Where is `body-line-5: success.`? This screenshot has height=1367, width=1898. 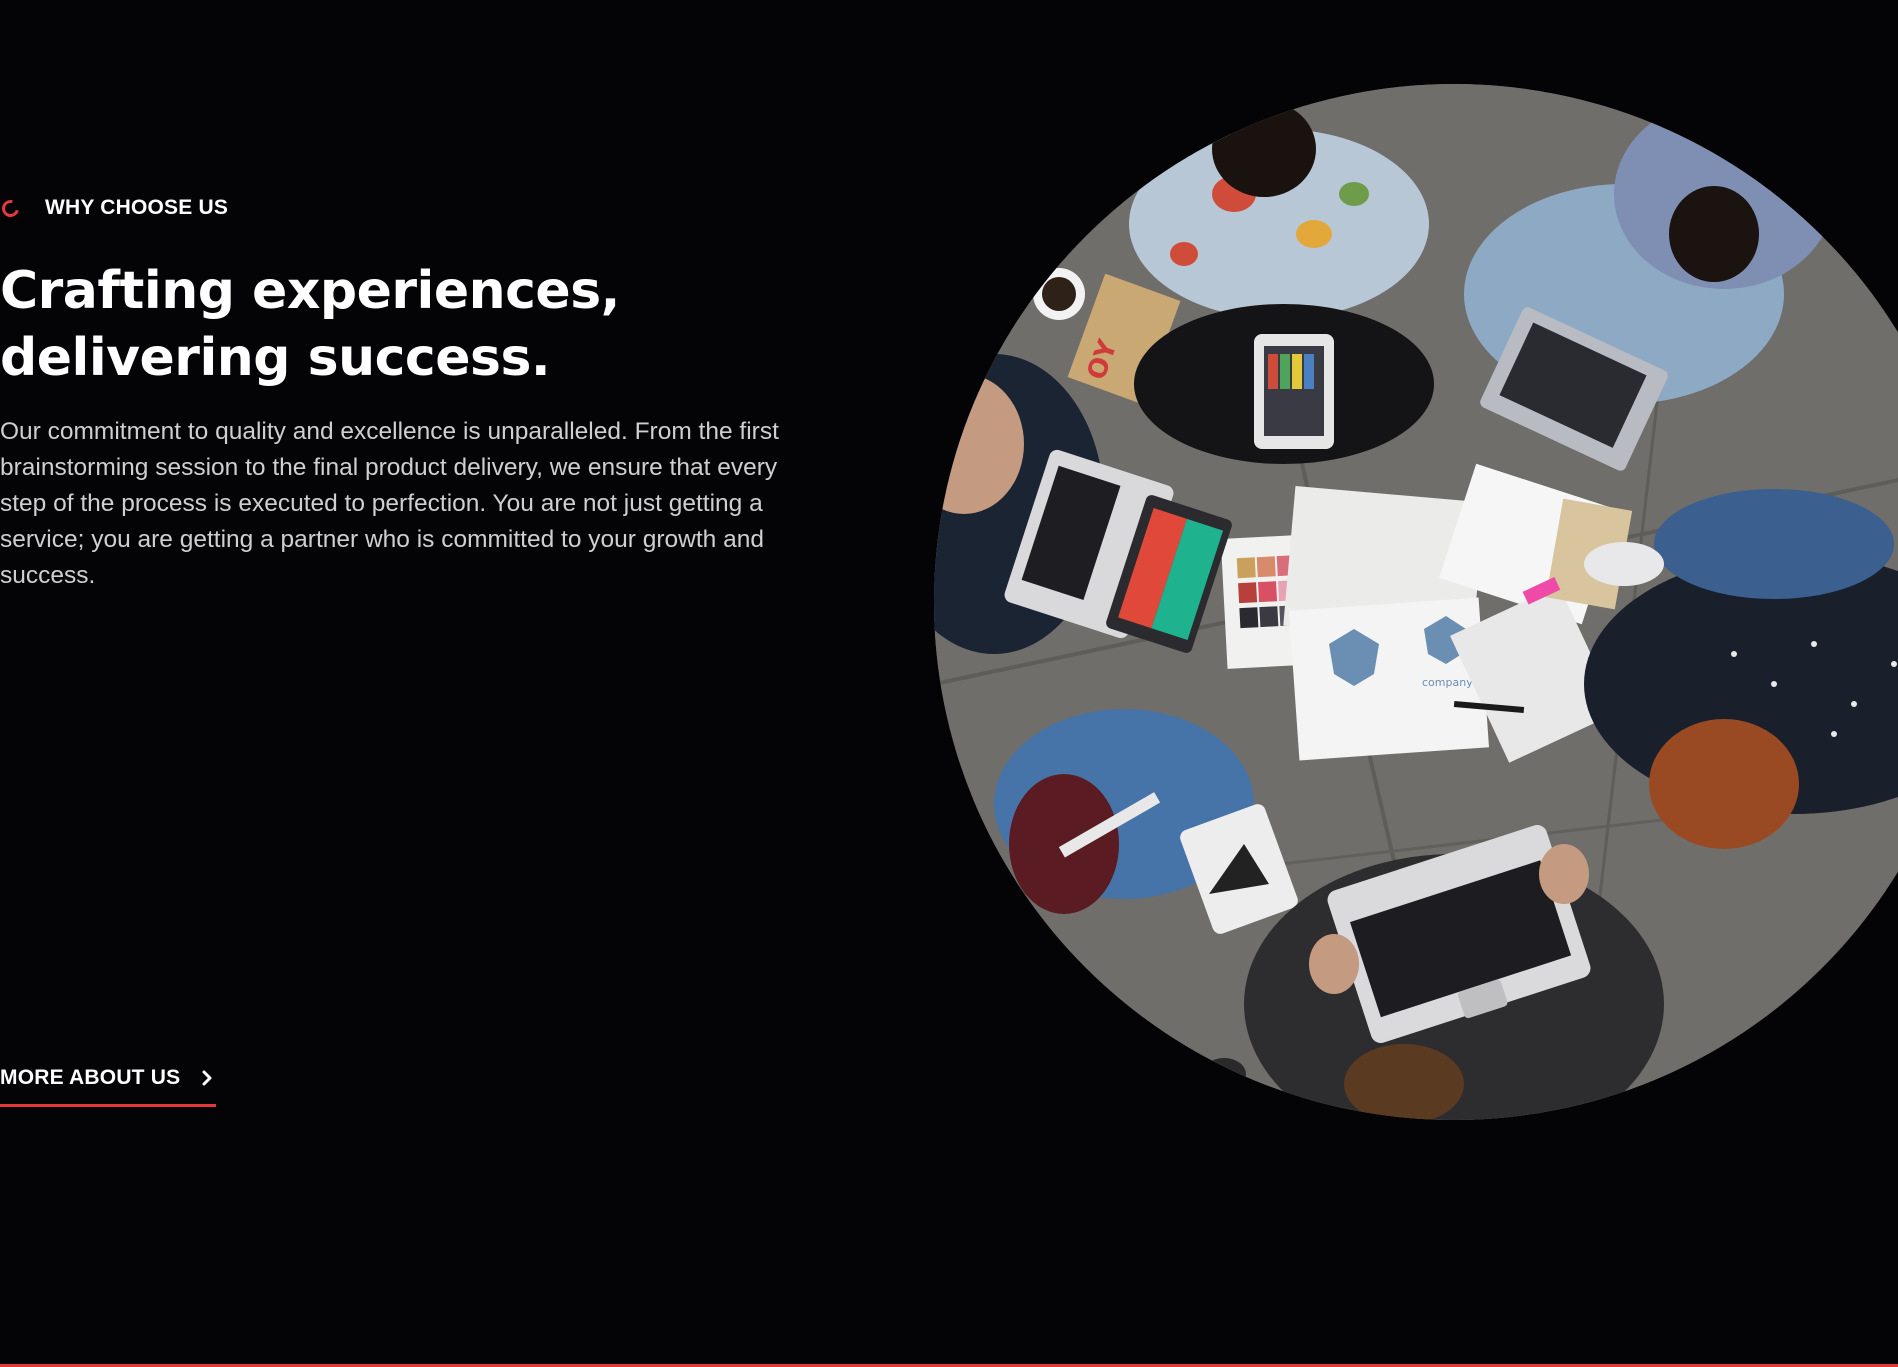 body-line-5: success. is located at coordinates (48, 575).